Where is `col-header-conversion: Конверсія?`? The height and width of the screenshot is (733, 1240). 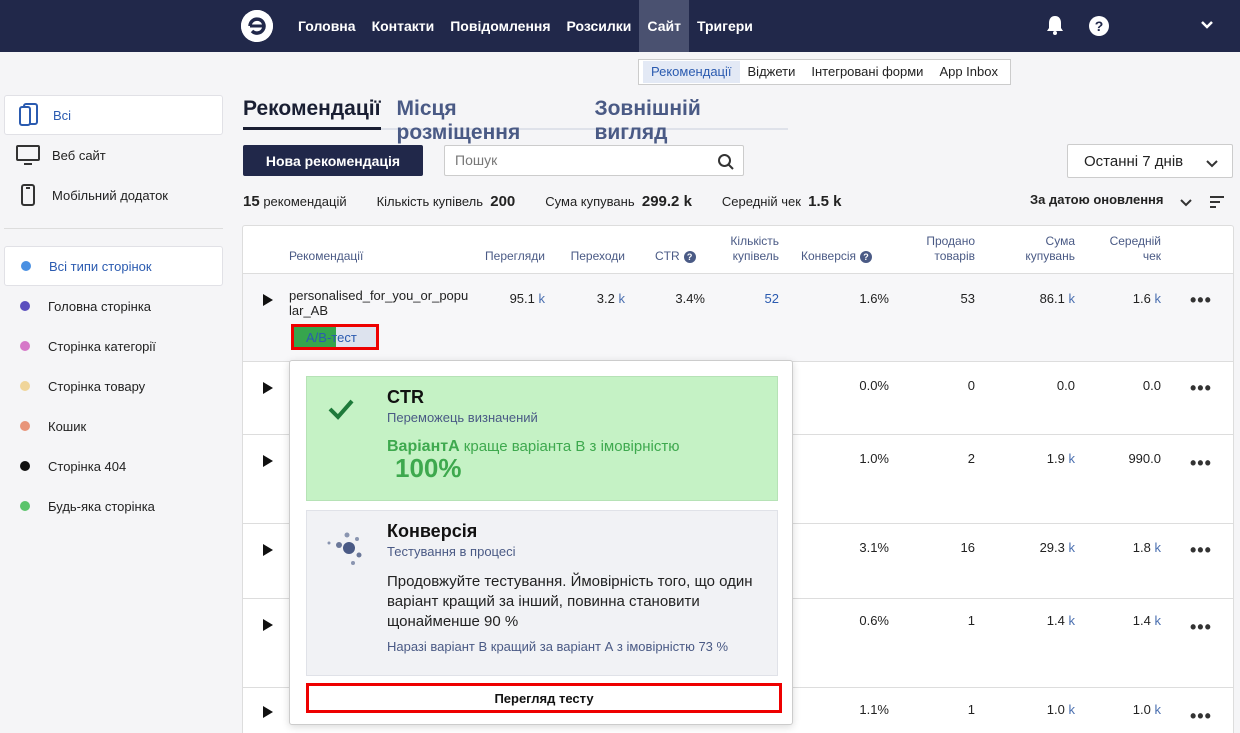
col-header-conversion: Конверсія? is located at coordinates (837, 256).